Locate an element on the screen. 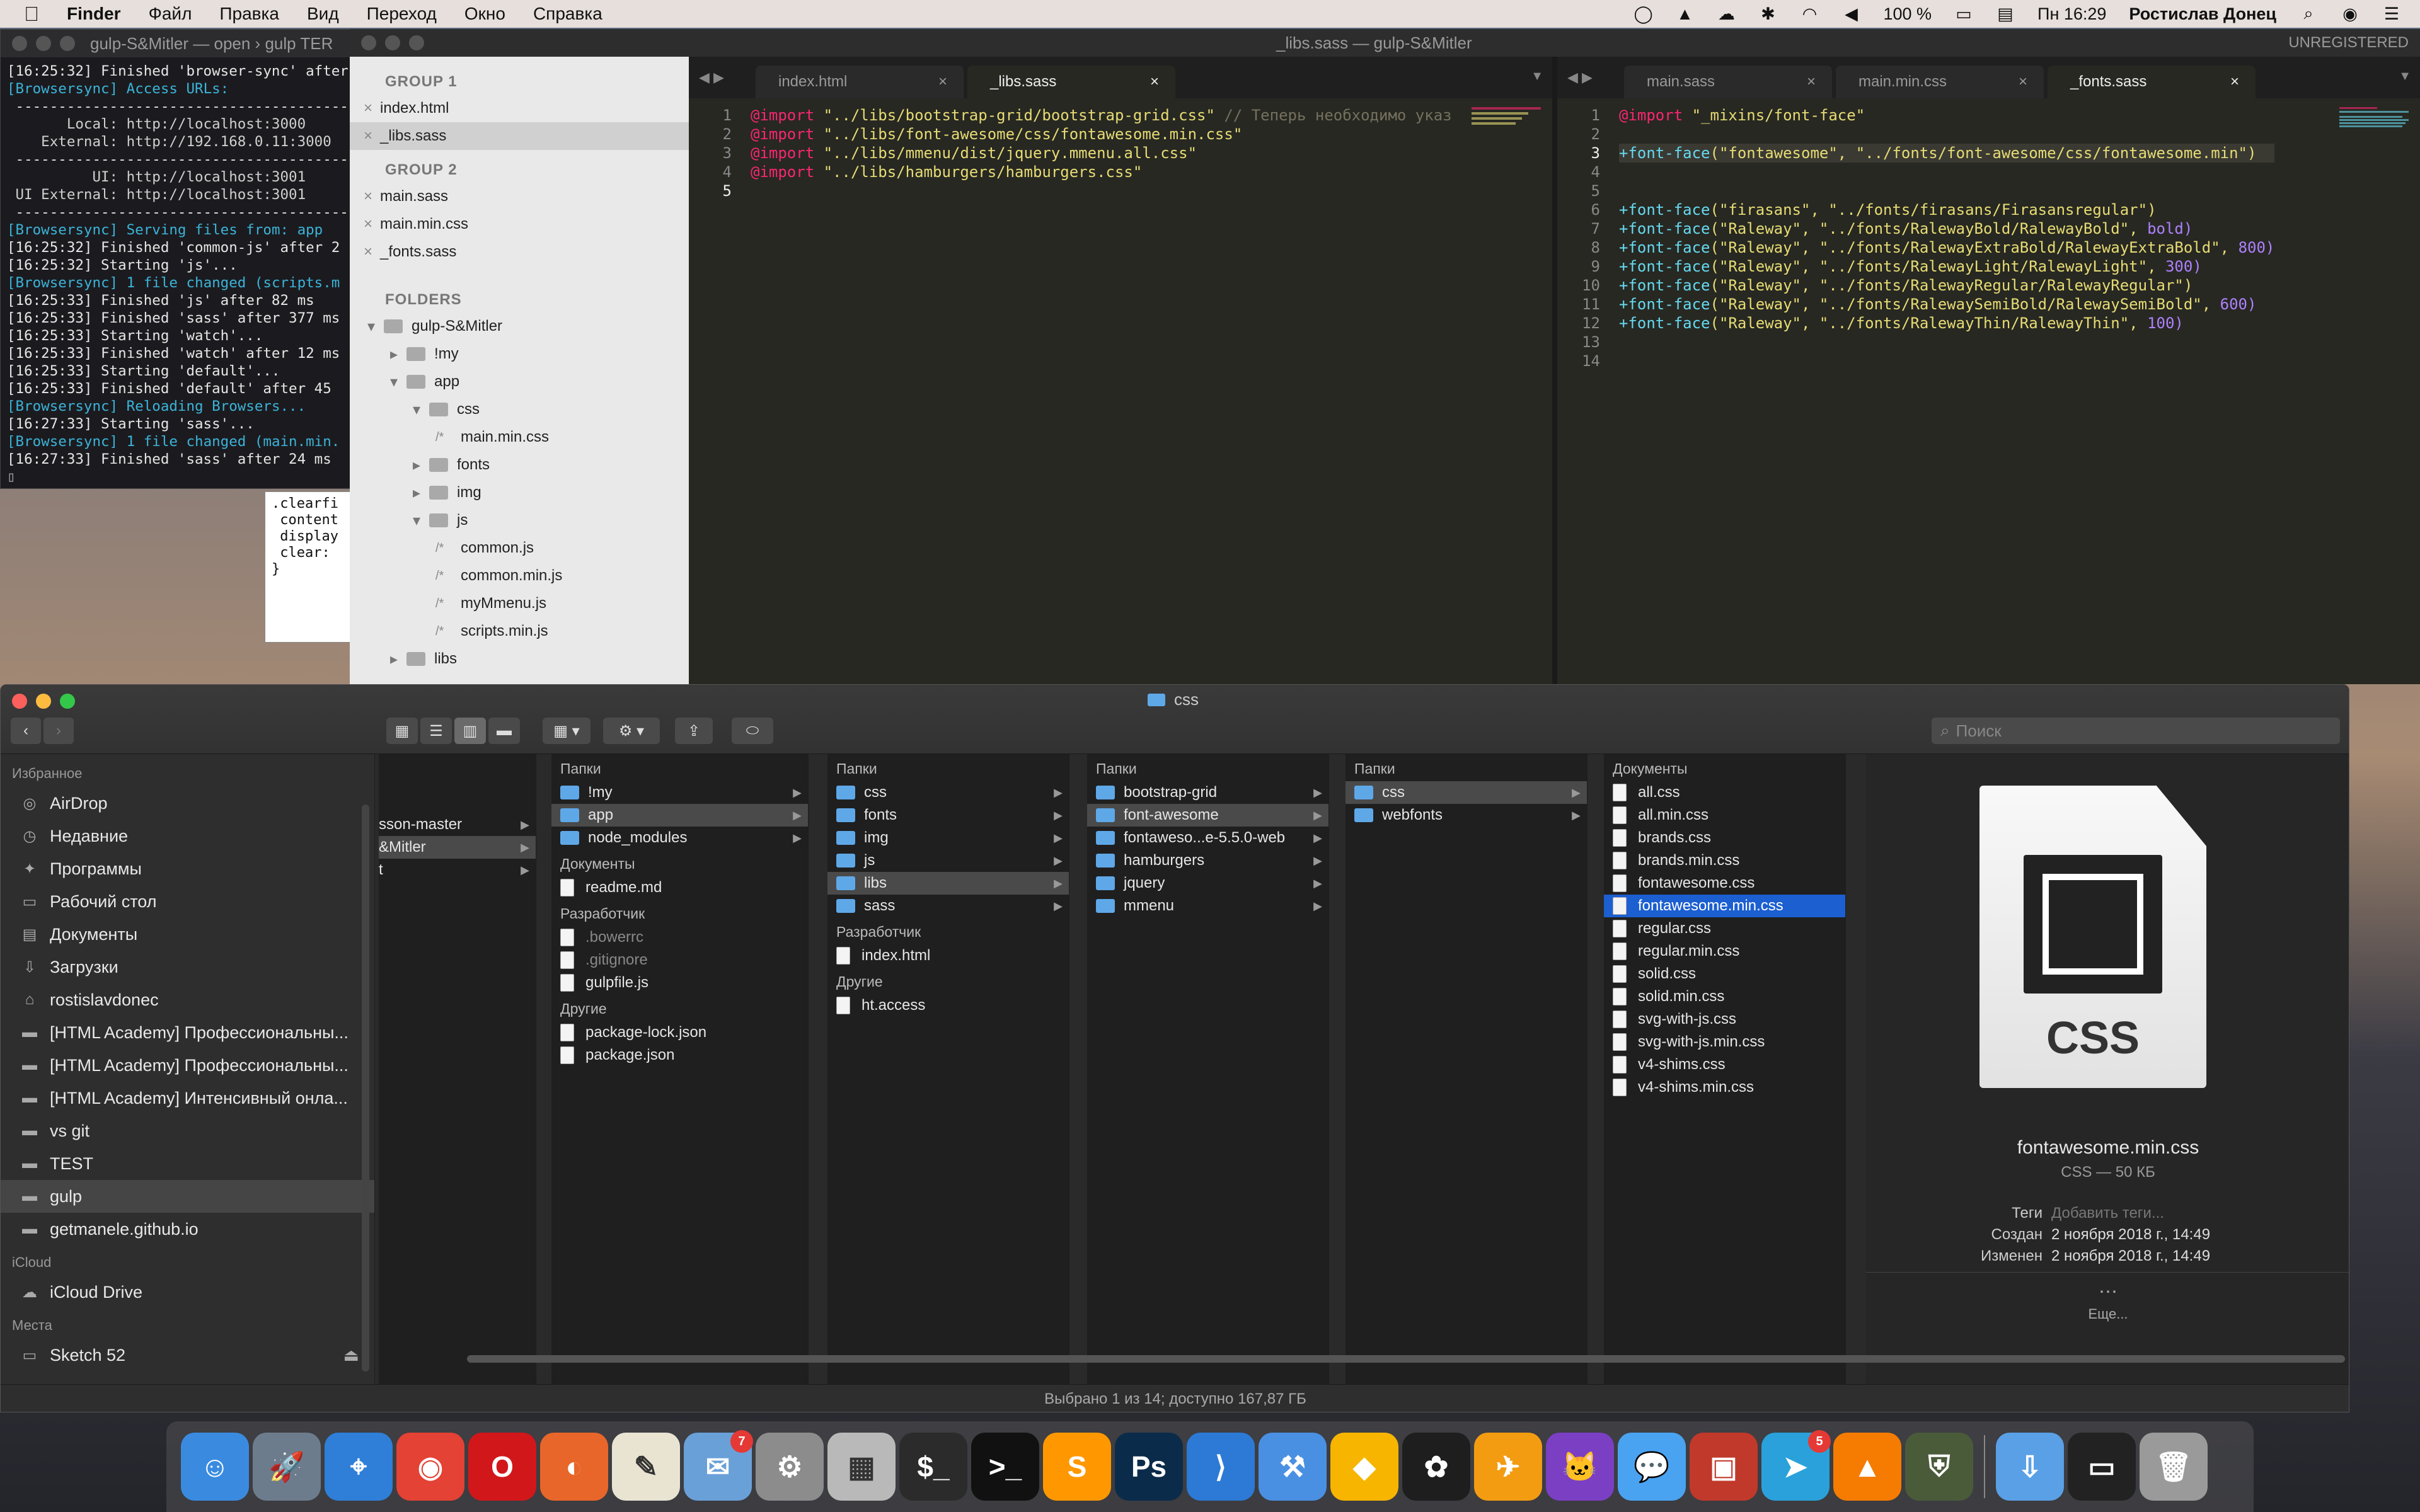 Image resolution: width=2420 pixels, height=1512 pixels. file-row: v4-shims.min.css is located at coordinates (1725, 1087).